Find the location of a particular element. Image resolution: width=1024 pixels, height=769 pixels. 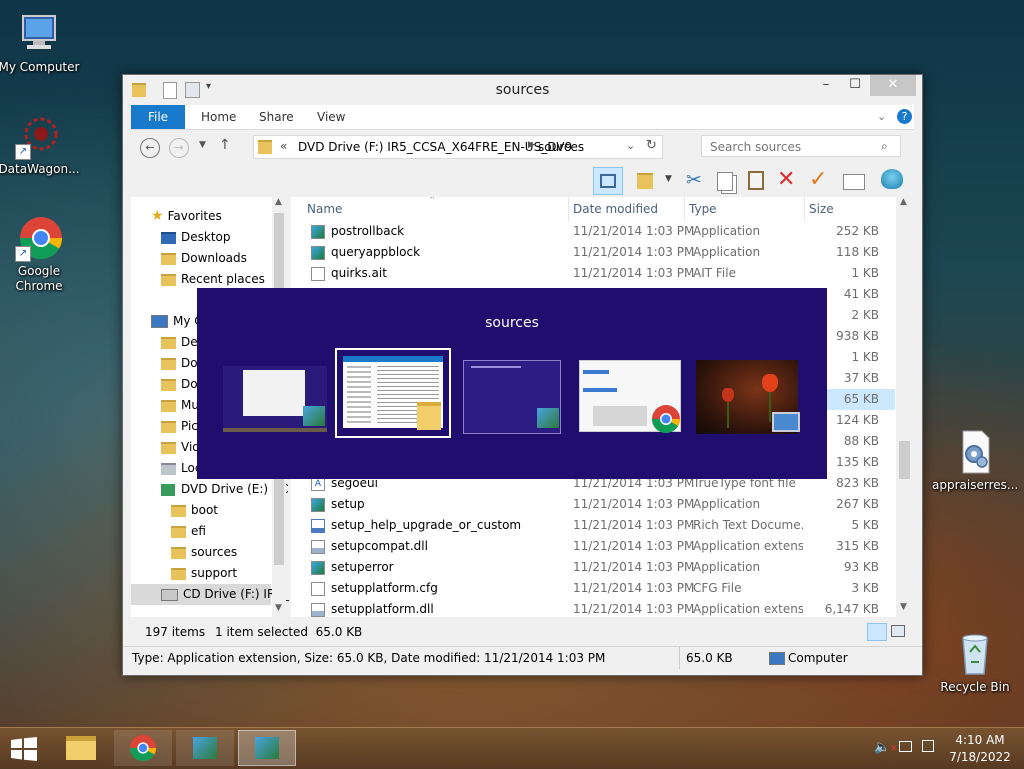

nav-item-cd-drive-f: CD Drive (F:) IR5_ is located at coordinates (210, 594).